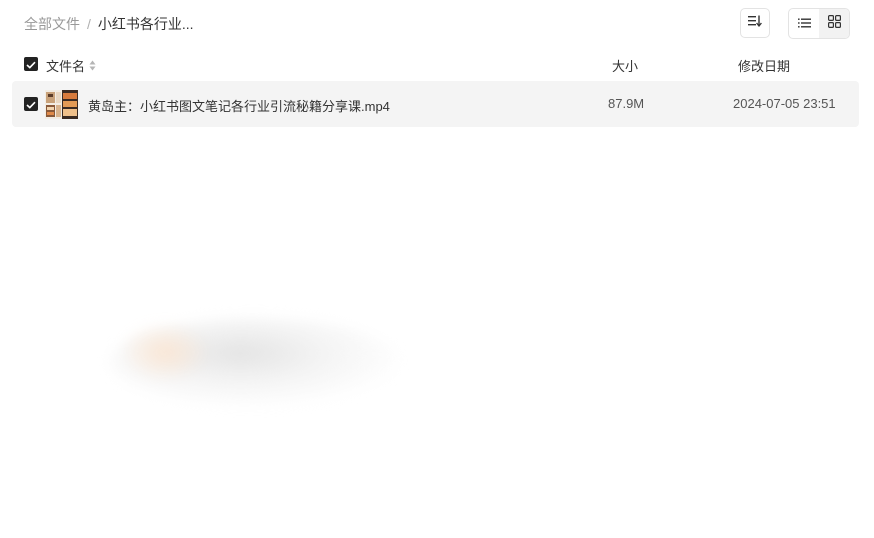 This screenshot has height=538, width=874. I want to click on row-checkbox, so click(31, 104).